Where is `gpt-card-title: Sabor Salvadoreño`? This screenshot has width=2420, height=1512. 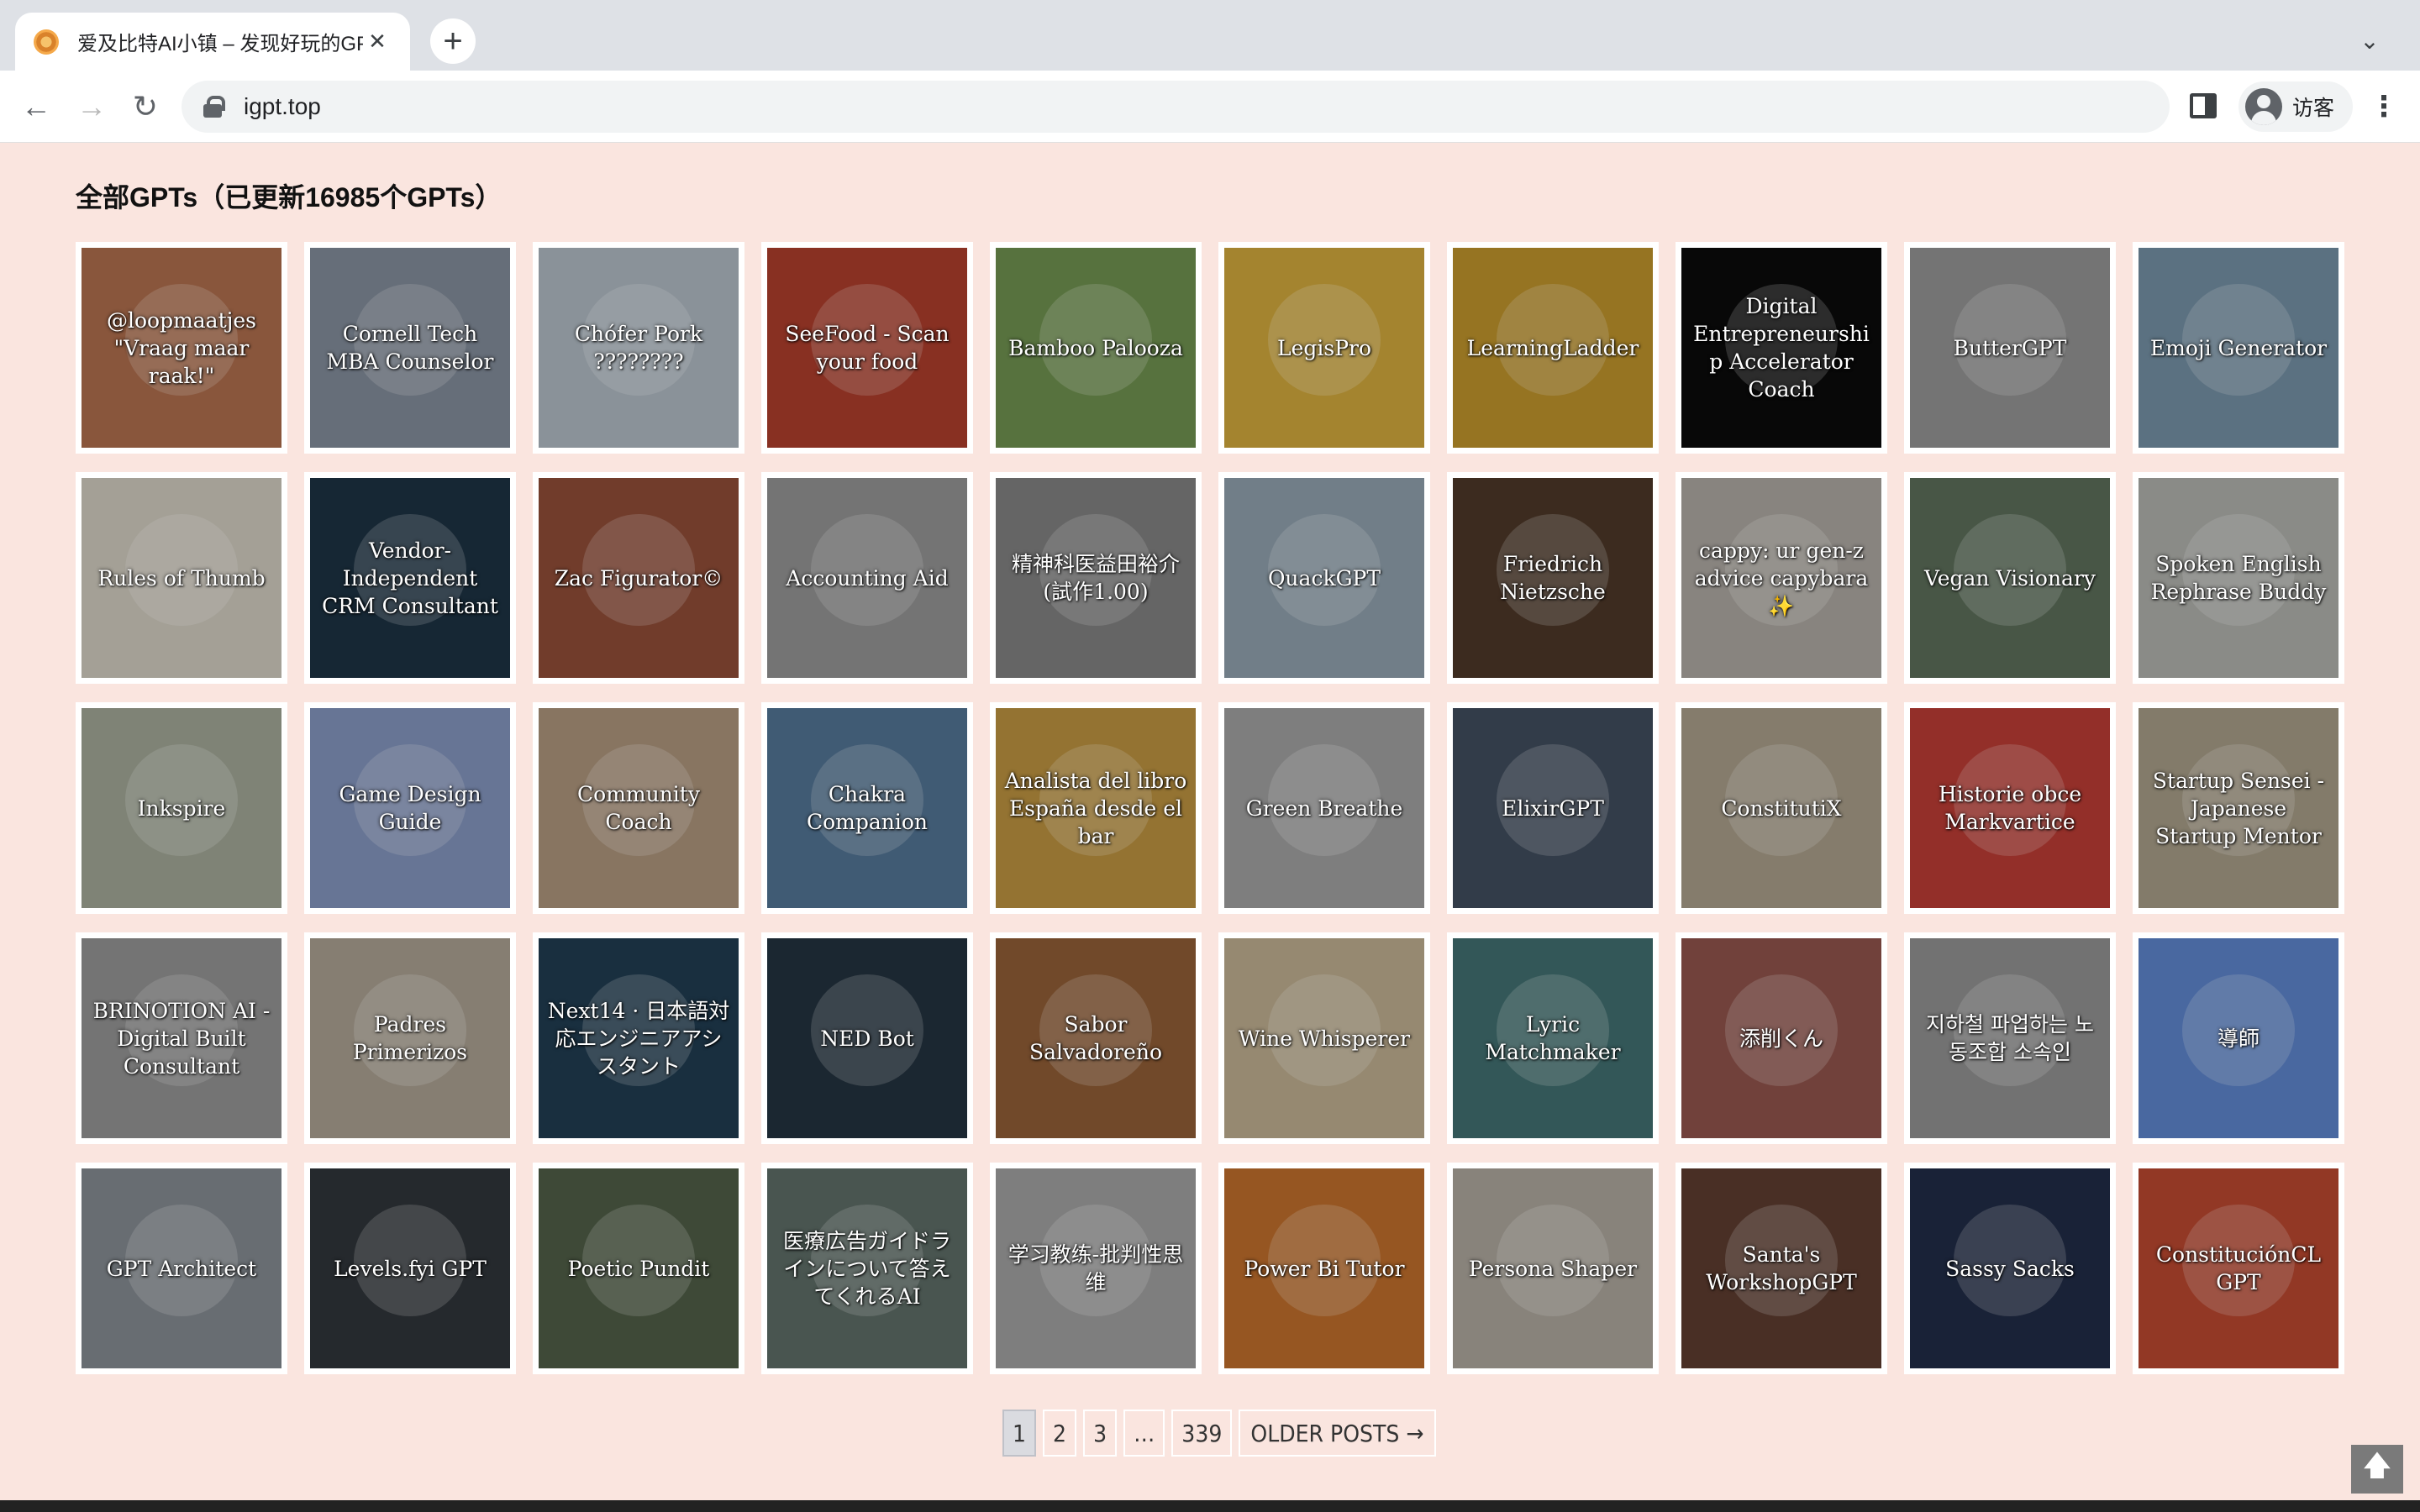 gpt-card-title: Sabor Salvadoreño is located at coordinates (1096, 1038).